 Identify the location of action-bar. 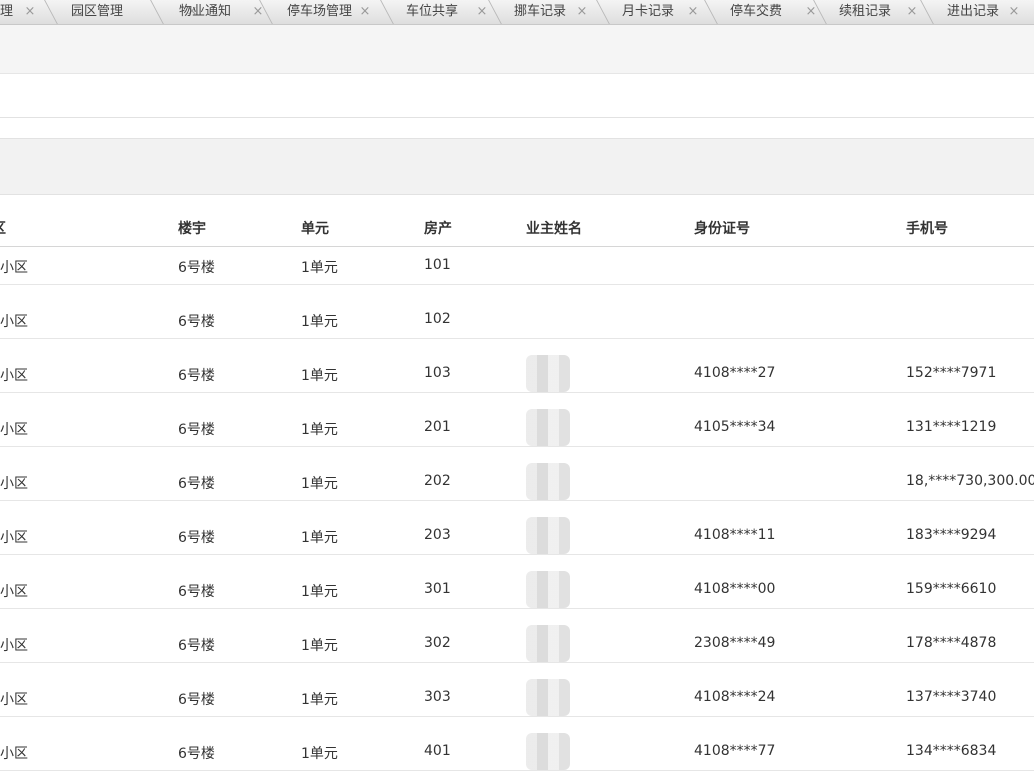
(517, 166).